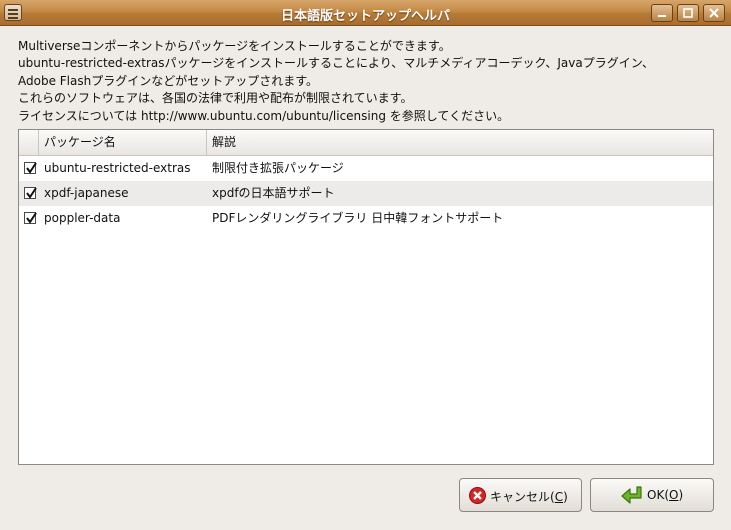 The image size is (731, 530). I want to click on list-header: パッケージ名 解説, so click(366, 143).